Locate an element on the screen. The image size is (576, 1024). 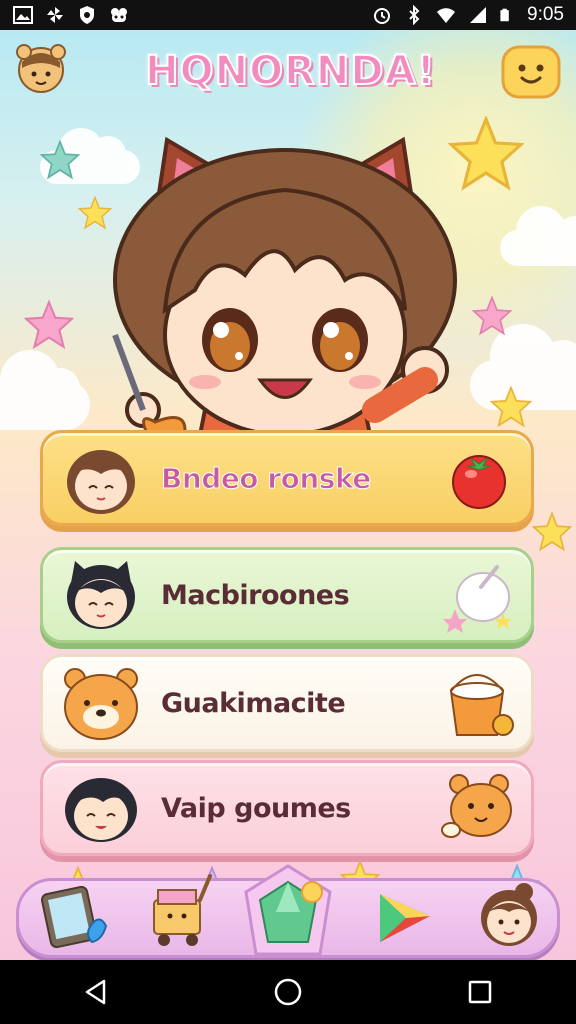
pinwheel-icon is located at coordinates (55, 15).